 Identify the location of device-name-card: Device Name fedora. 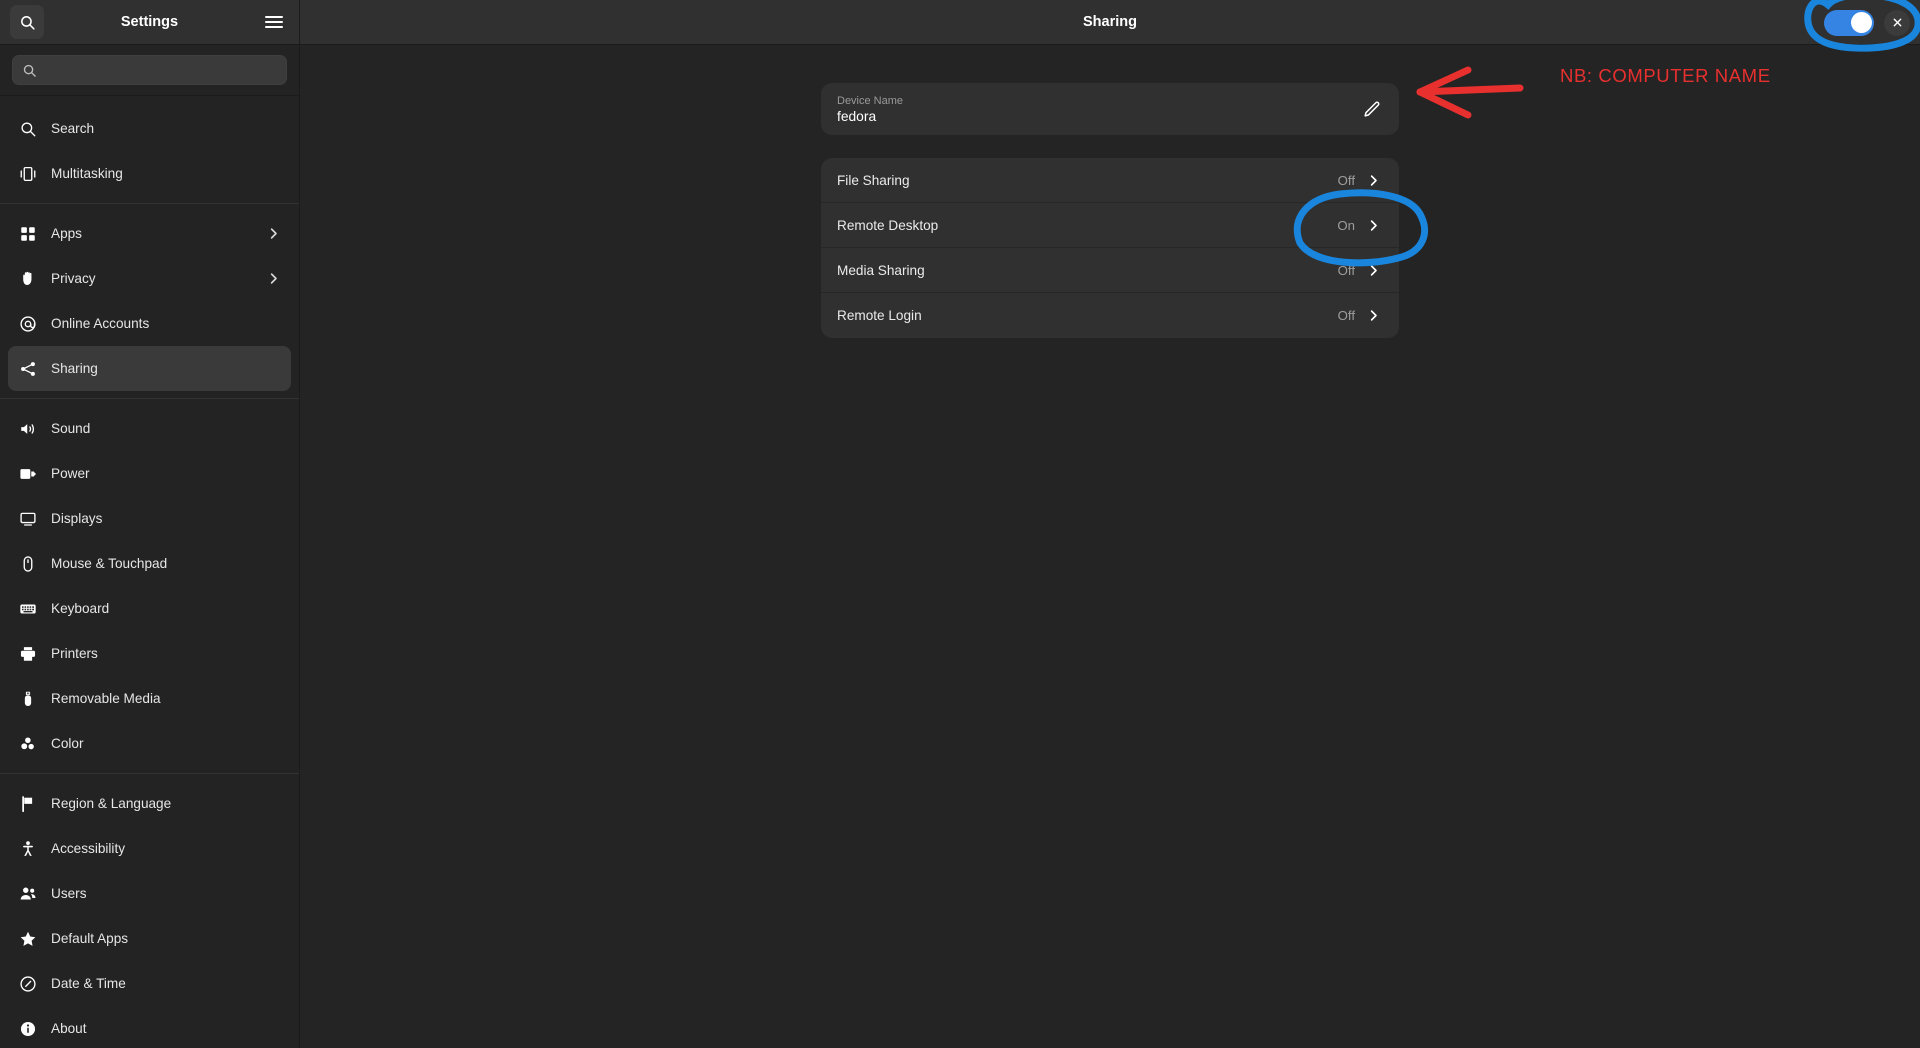
(1110, 109).